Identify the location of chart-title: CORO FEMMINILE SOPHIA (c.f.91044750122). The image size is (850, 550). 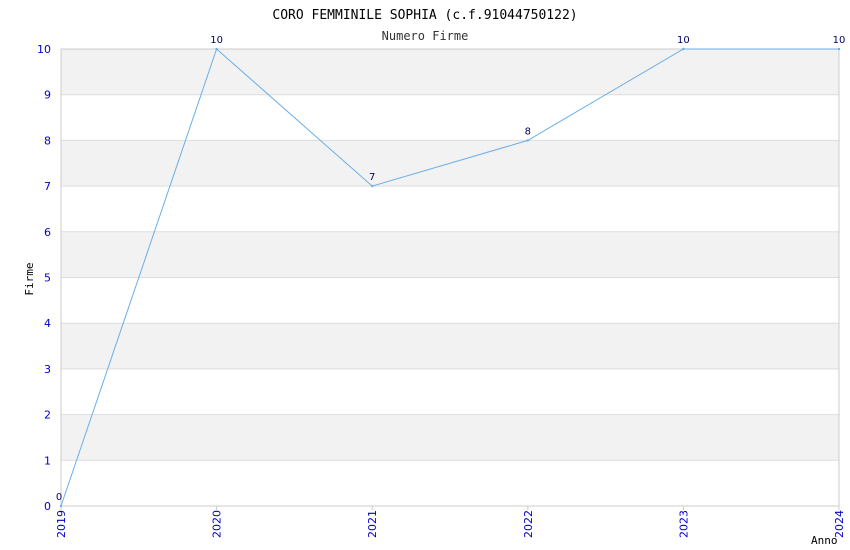
(424, 15).